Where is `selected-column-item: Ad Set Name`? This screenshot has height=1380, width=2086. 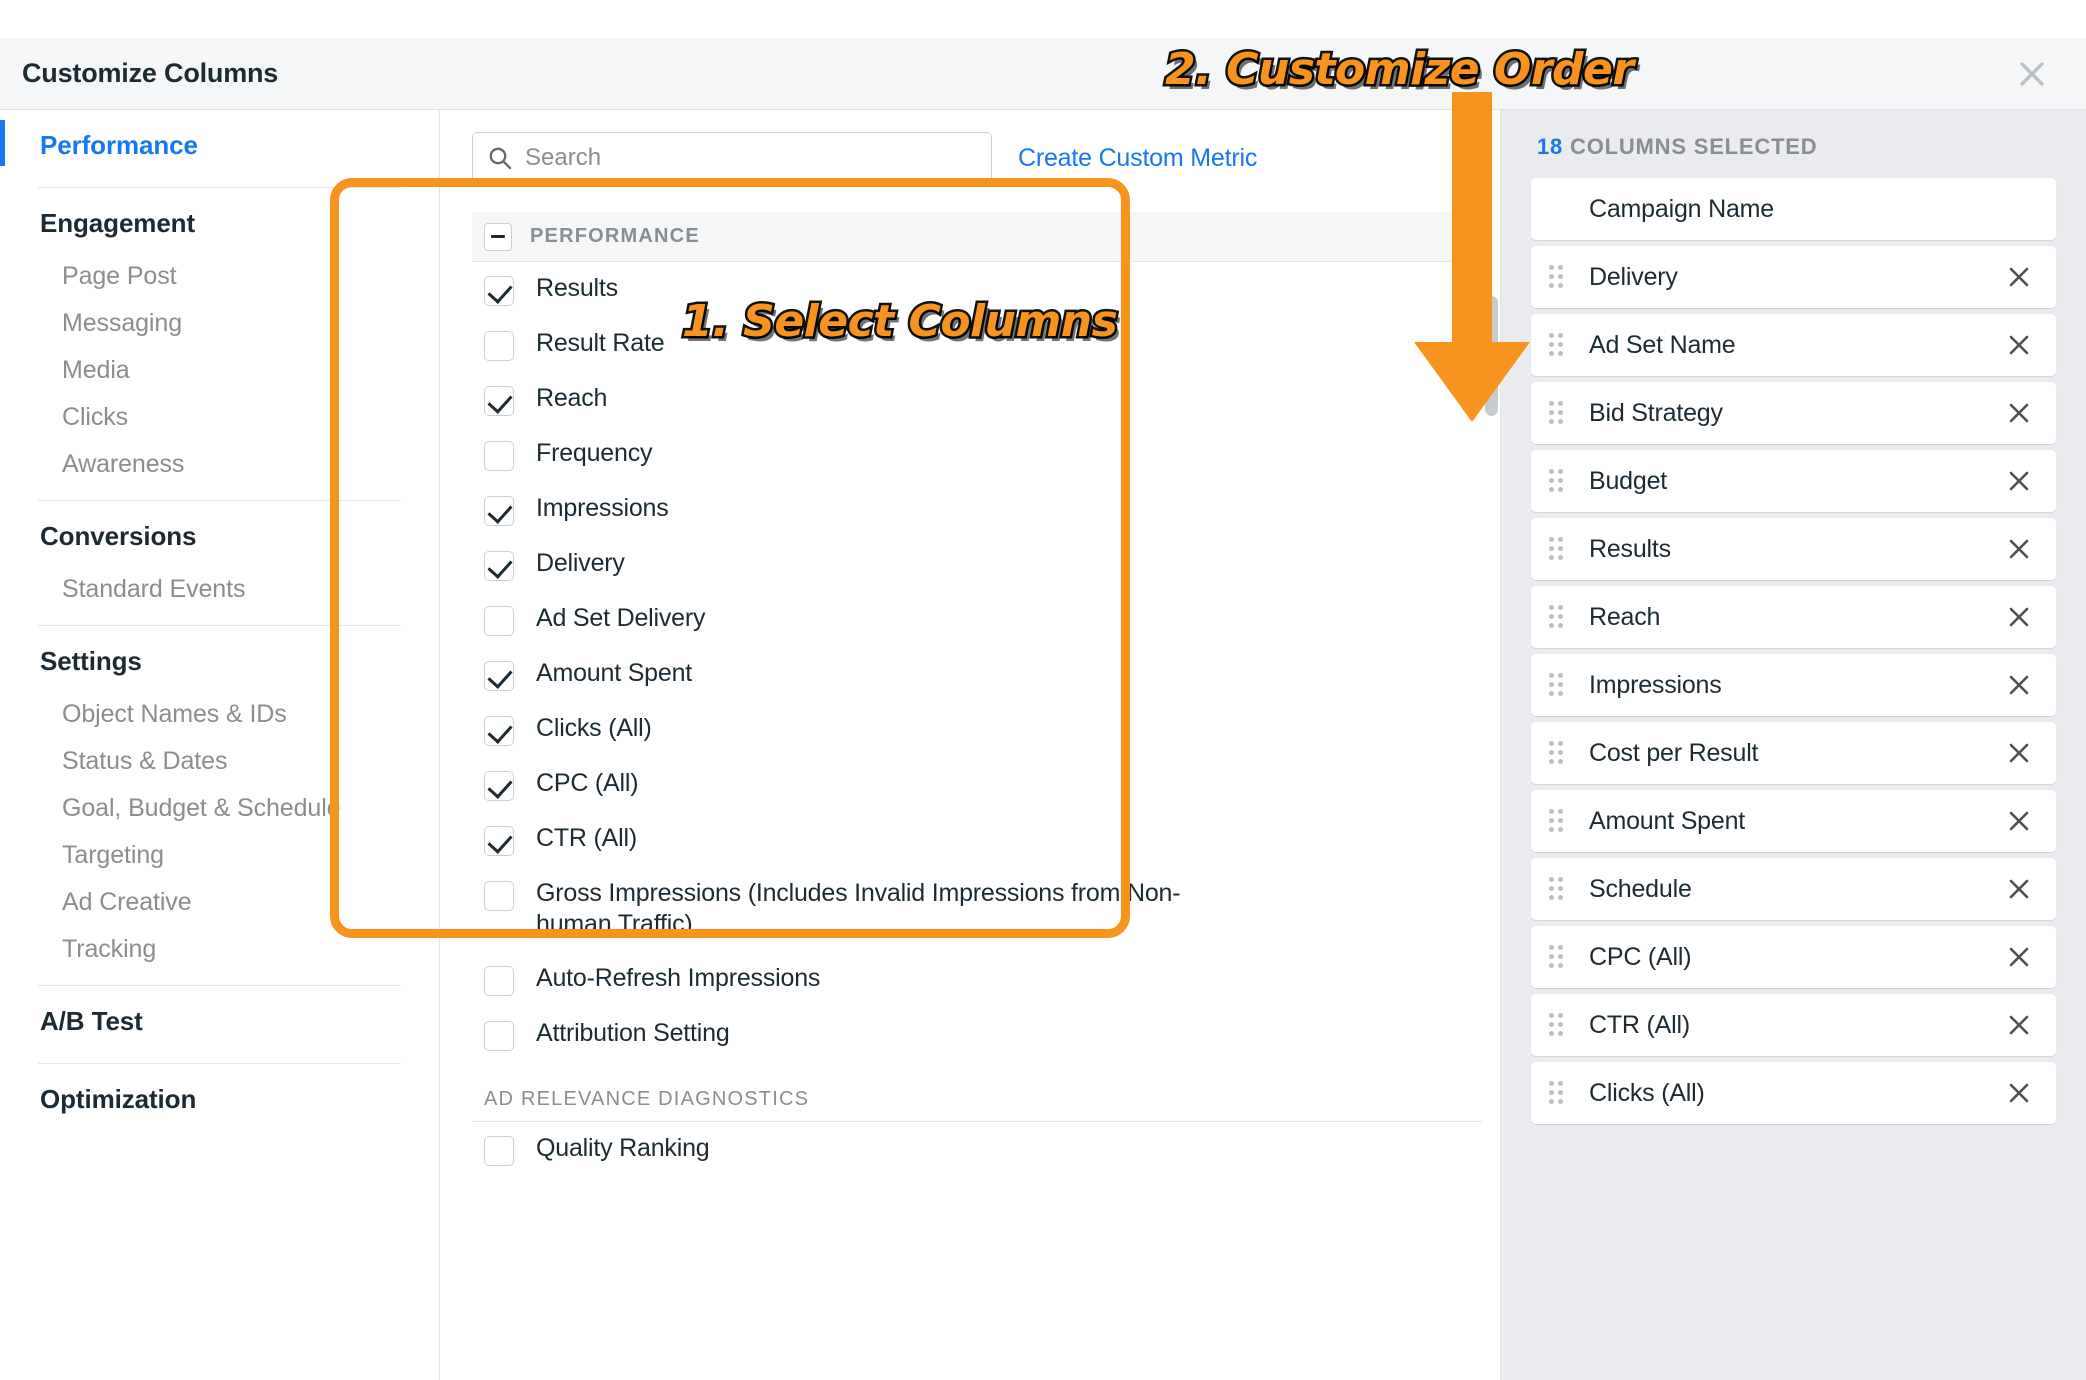 selected-column-item: Ad Set Name is located at coordinates (1793, 345).